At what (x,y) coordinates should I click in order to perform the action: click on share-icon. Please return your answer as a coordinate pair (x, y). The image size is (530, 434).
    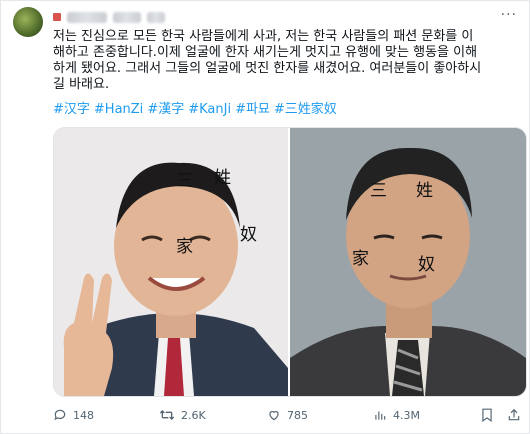
    Looking at the image, I should click on (514, 414).